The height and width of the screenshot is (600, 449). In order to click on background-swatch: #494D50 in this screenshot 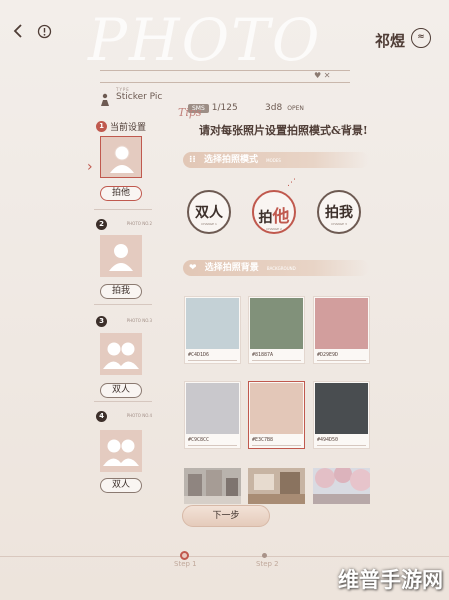, I will do `click(341, 415)`.